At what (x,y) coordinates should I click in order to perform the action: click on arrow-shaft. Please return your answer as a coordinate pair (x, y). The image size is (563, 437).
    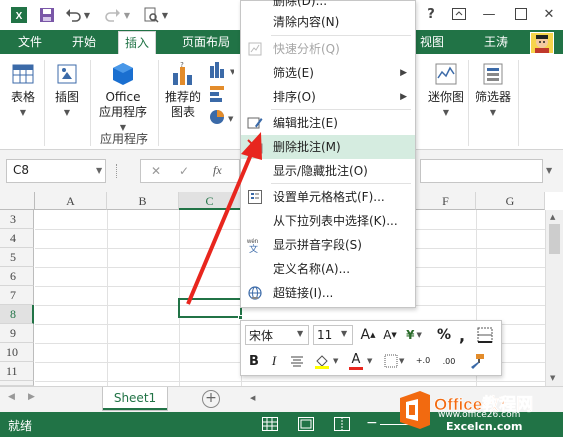
    Looking at the image, I should click on (220, 228).